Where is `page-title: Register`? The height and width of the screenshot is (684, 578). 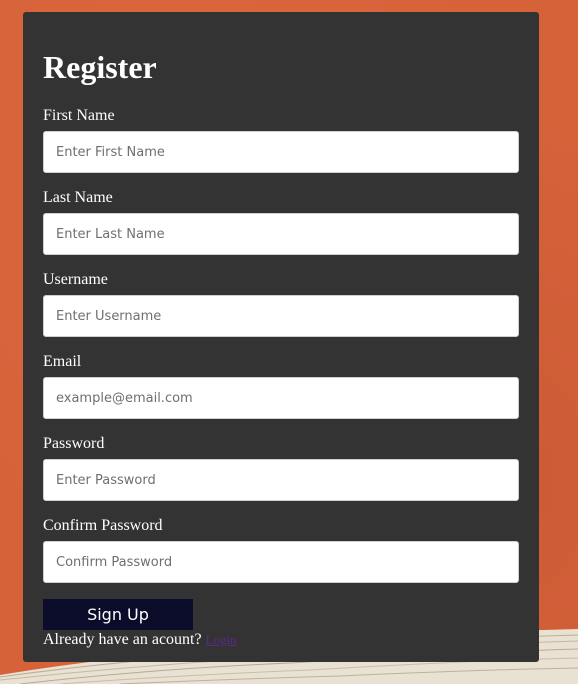
page-title: Register is located at coordinates (100, 67).